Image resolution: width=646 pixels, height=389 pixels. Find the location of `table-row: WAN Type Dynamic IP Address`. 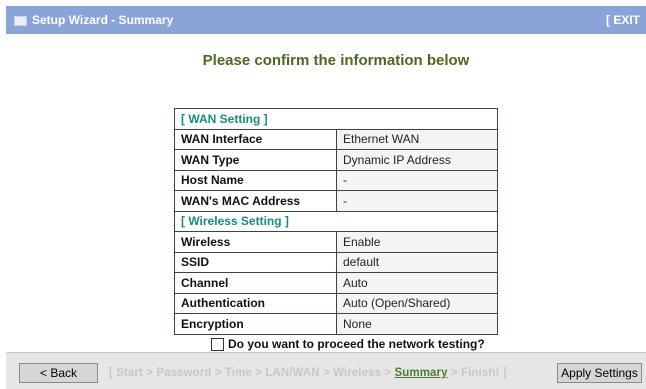

table-row: WAN Type Dynamic IP Address is located at coordinates (336, 160).